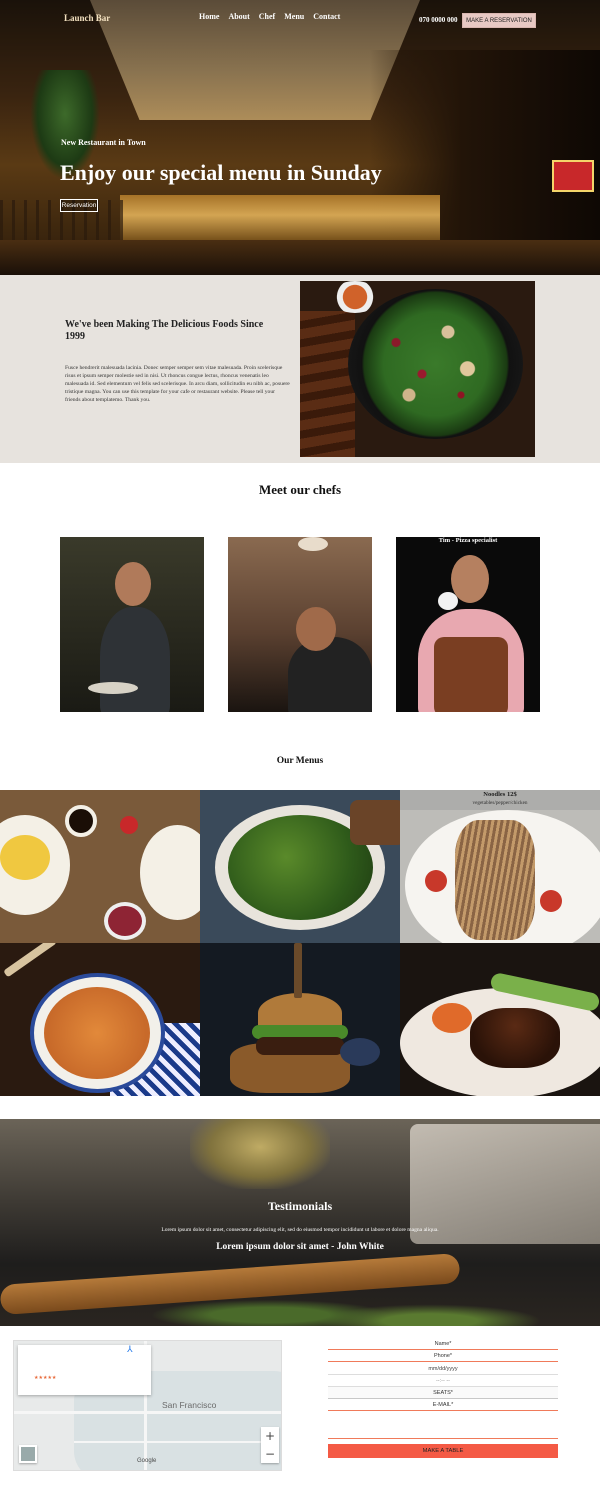 Image resolution: width=600 pixels, height=1485 pixels. What do you see at coordinates (103, 142) in the screenshot?
I see `hero-kicker: New Restaurant in Town` at bounding box center [103, 142].